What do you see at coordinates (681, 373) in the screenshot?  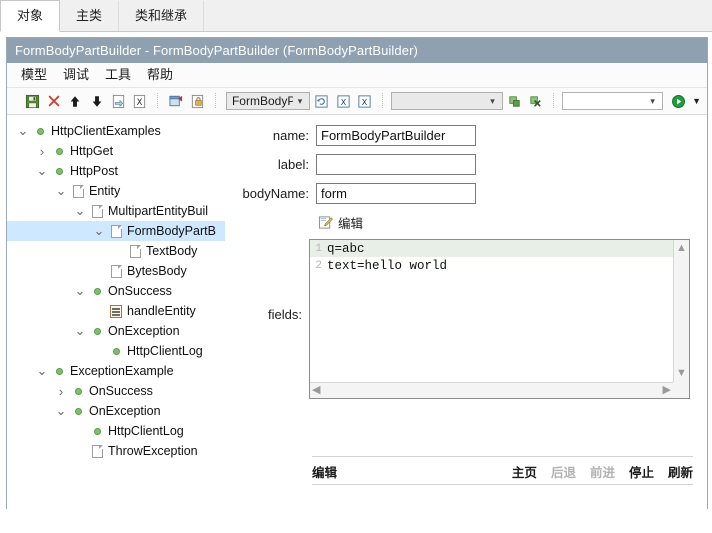 I see `chevron-down-icon: ▼` at bounding box center [681, 373].